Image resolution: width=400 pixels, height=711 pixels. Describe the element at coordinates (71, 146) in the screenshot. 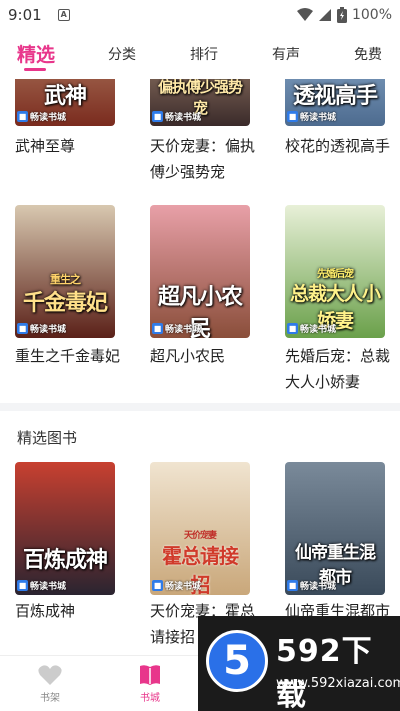

I see `book-title: 武神至尊` at that location.